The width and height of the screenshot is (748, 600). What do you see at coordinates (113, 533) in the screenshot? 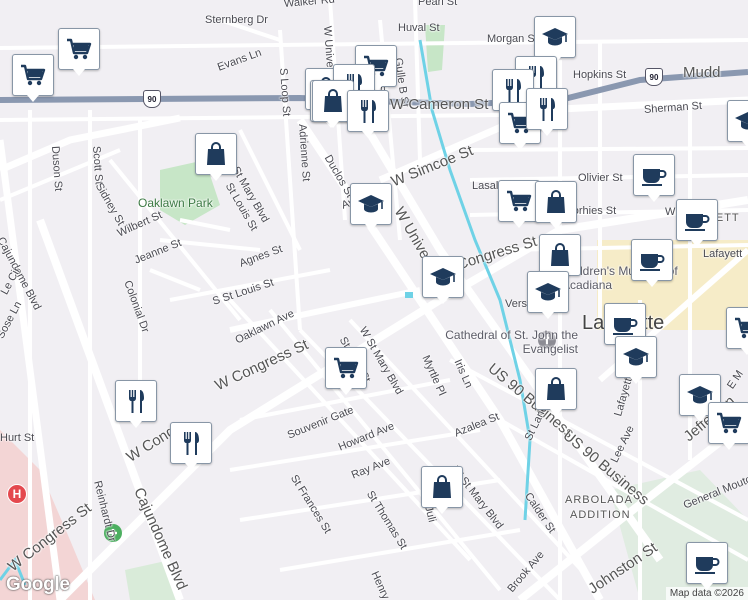
I see `medical-icon: ✚` at bounding box center [113, 533].